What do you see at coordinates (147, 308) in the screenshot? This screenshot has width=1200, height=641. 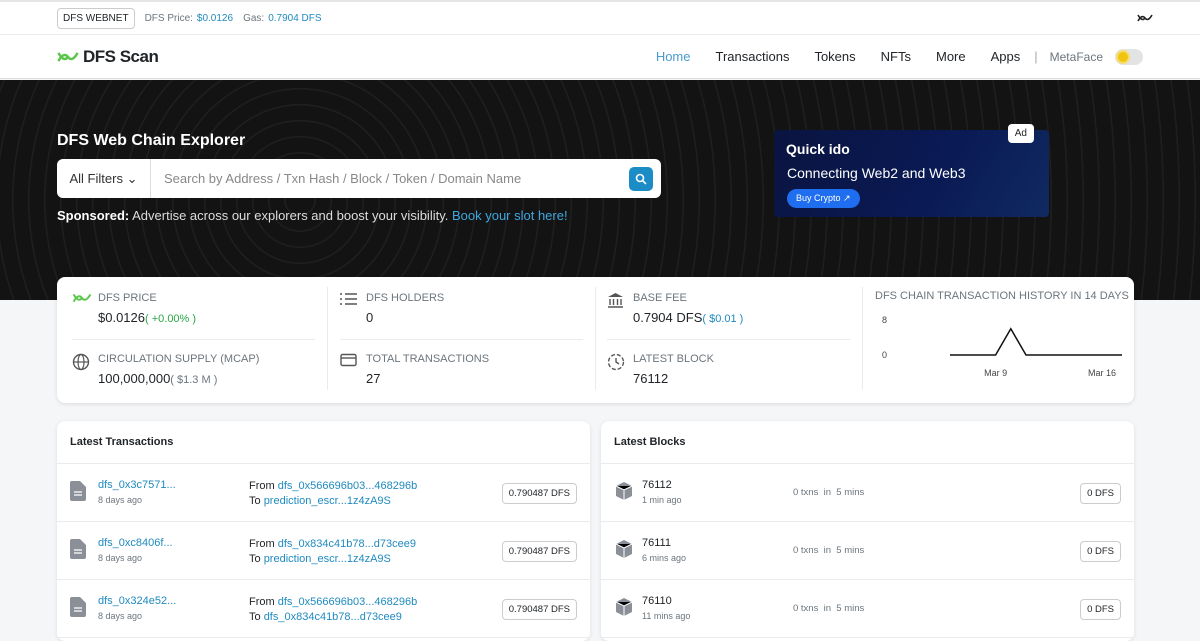 I see `stat-price: DFS PRICE $0.0126( +0.00% )` at bounding box center [147, 308].